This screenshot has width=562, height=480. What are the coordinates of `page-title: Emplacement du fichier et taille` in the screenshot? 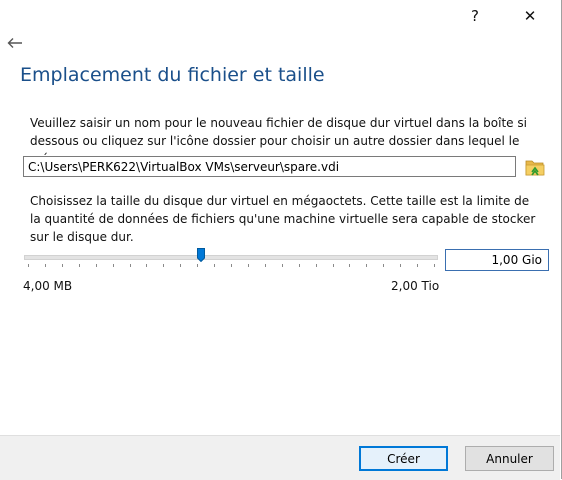 It's located at (172, 75).